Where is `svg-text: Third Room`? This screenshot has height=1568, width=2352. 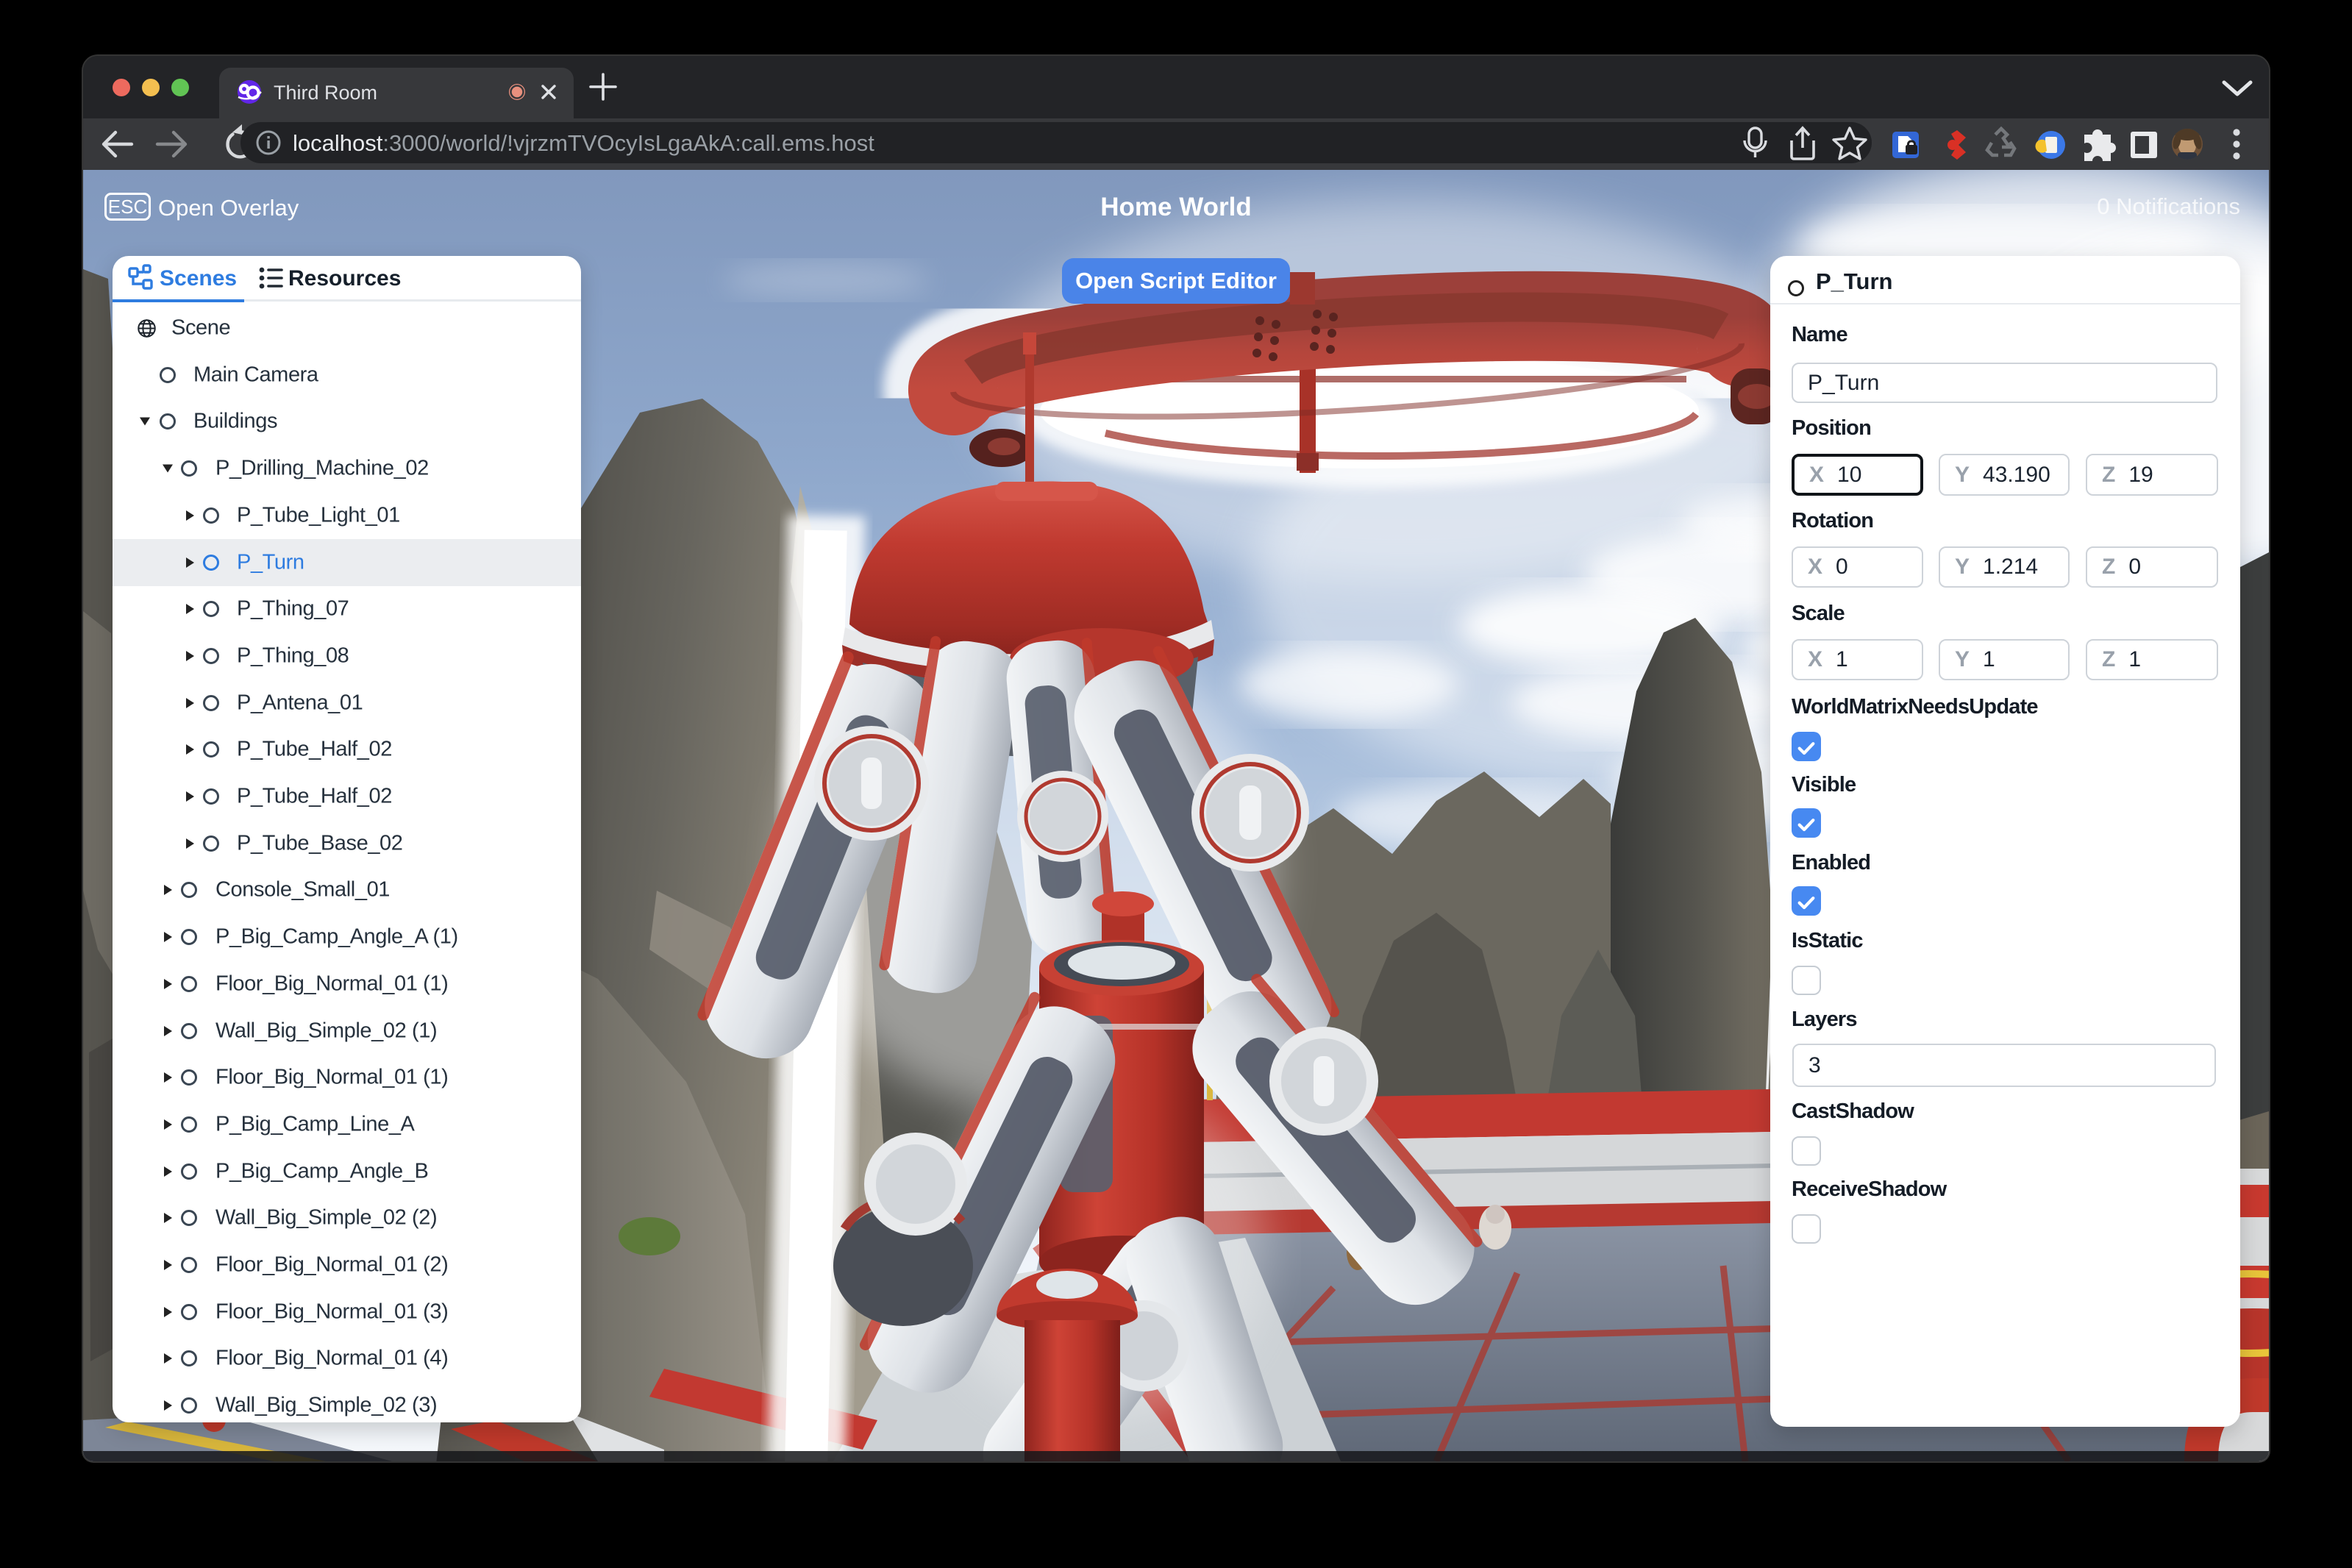
svg-text: Third Room is located at coordinates (325, 93).